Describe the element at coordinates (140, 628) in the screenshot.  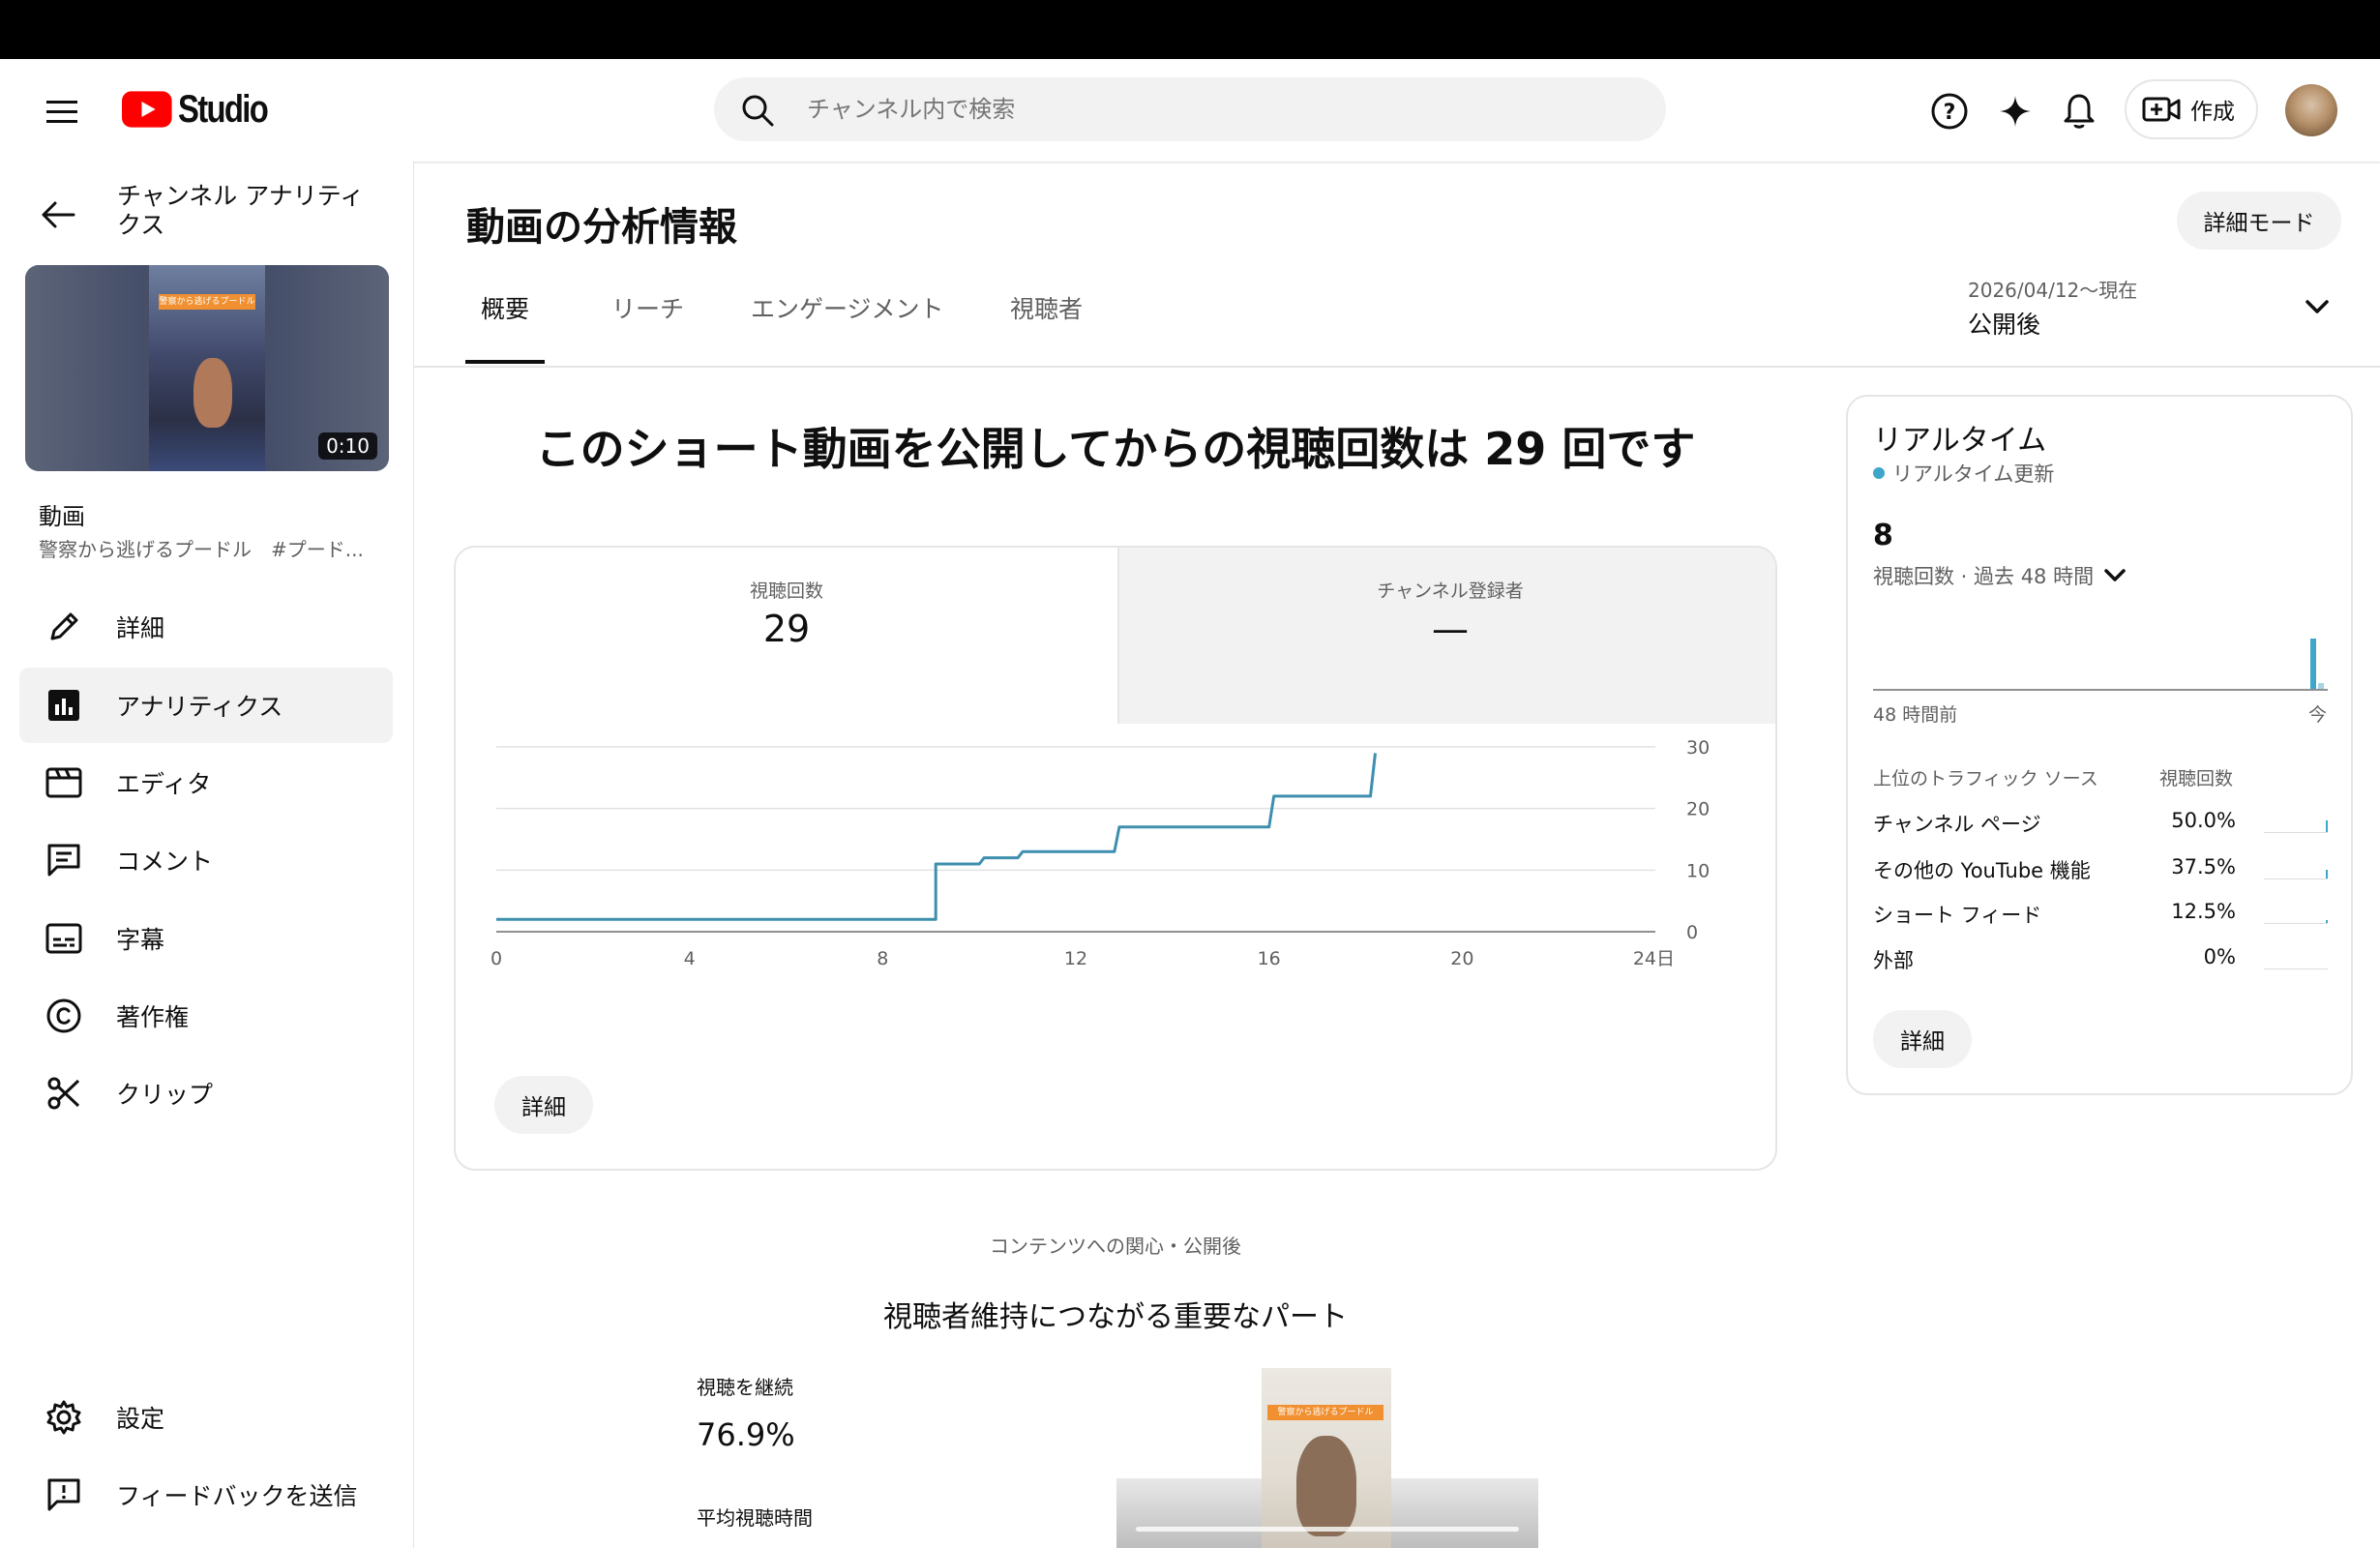
I see `sidebar-item-label: 詳細` at that location.